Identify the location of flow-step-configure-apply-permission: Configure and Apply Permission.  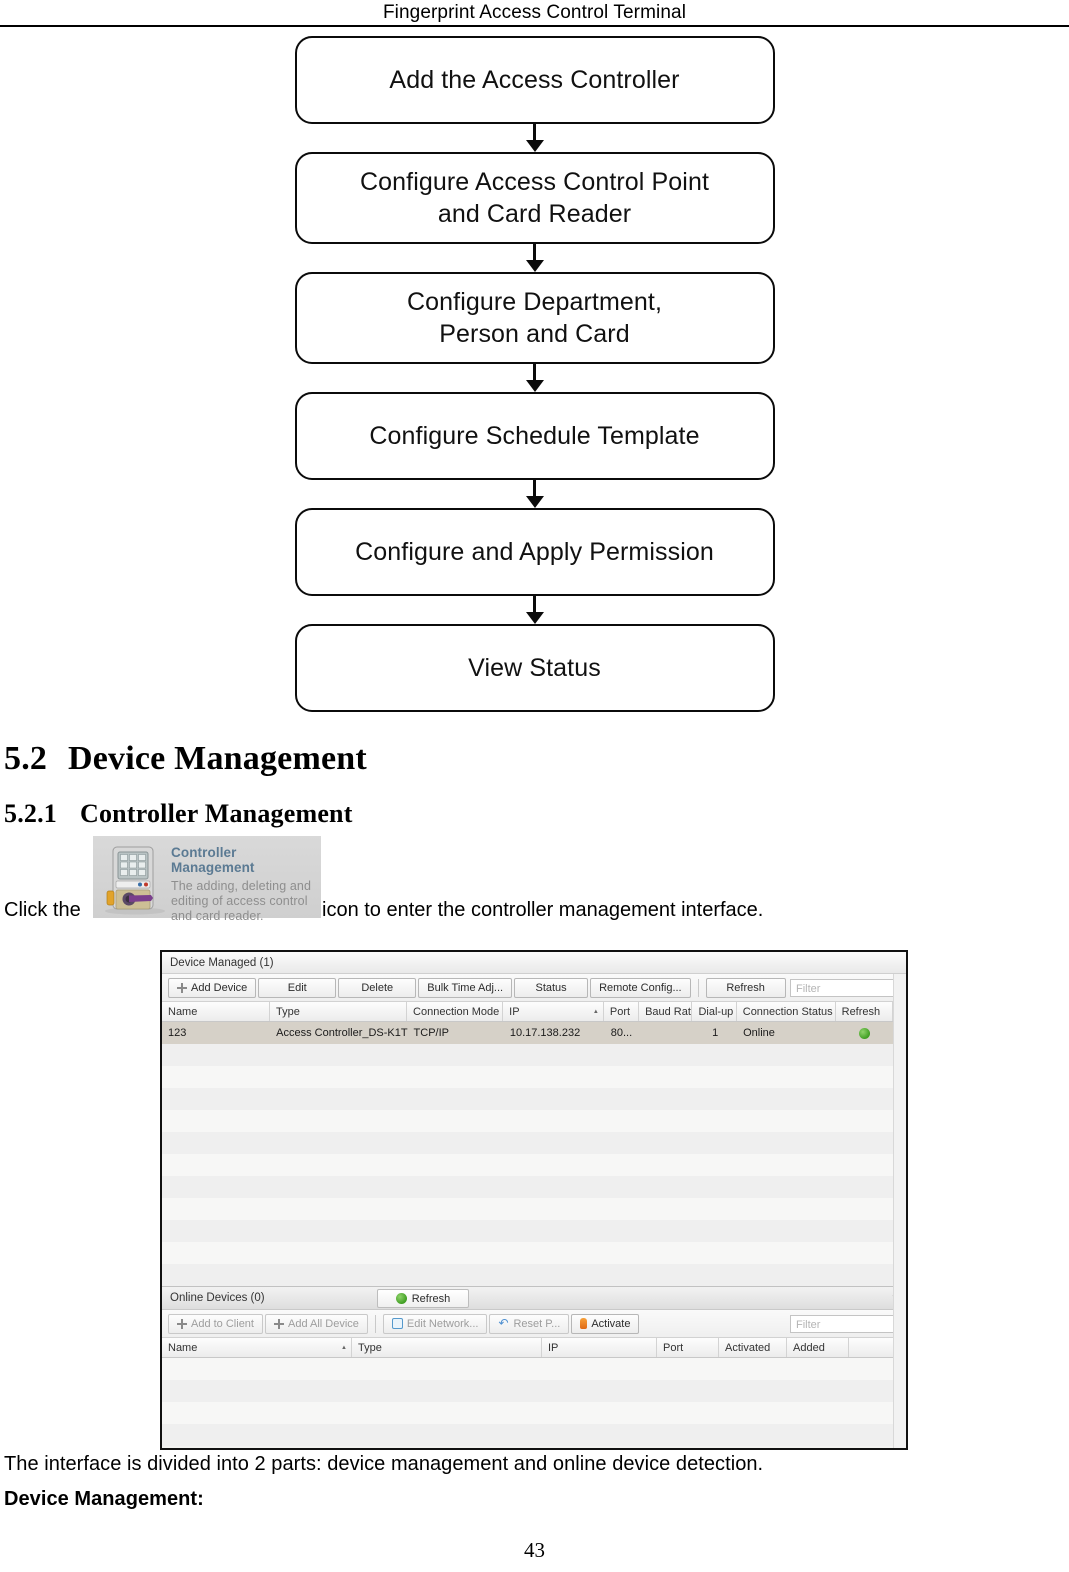
(534, 552).